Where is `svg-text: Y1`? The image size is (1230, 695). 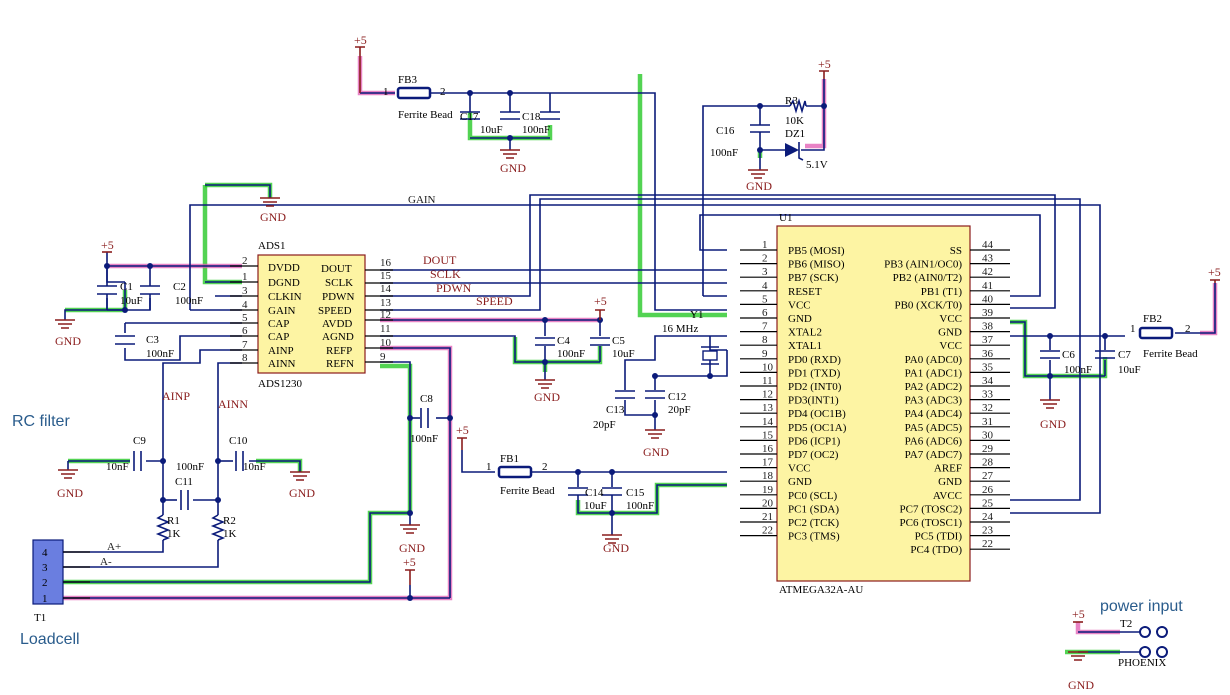
svg-text: Y1 is located at coordinates (696, 315).